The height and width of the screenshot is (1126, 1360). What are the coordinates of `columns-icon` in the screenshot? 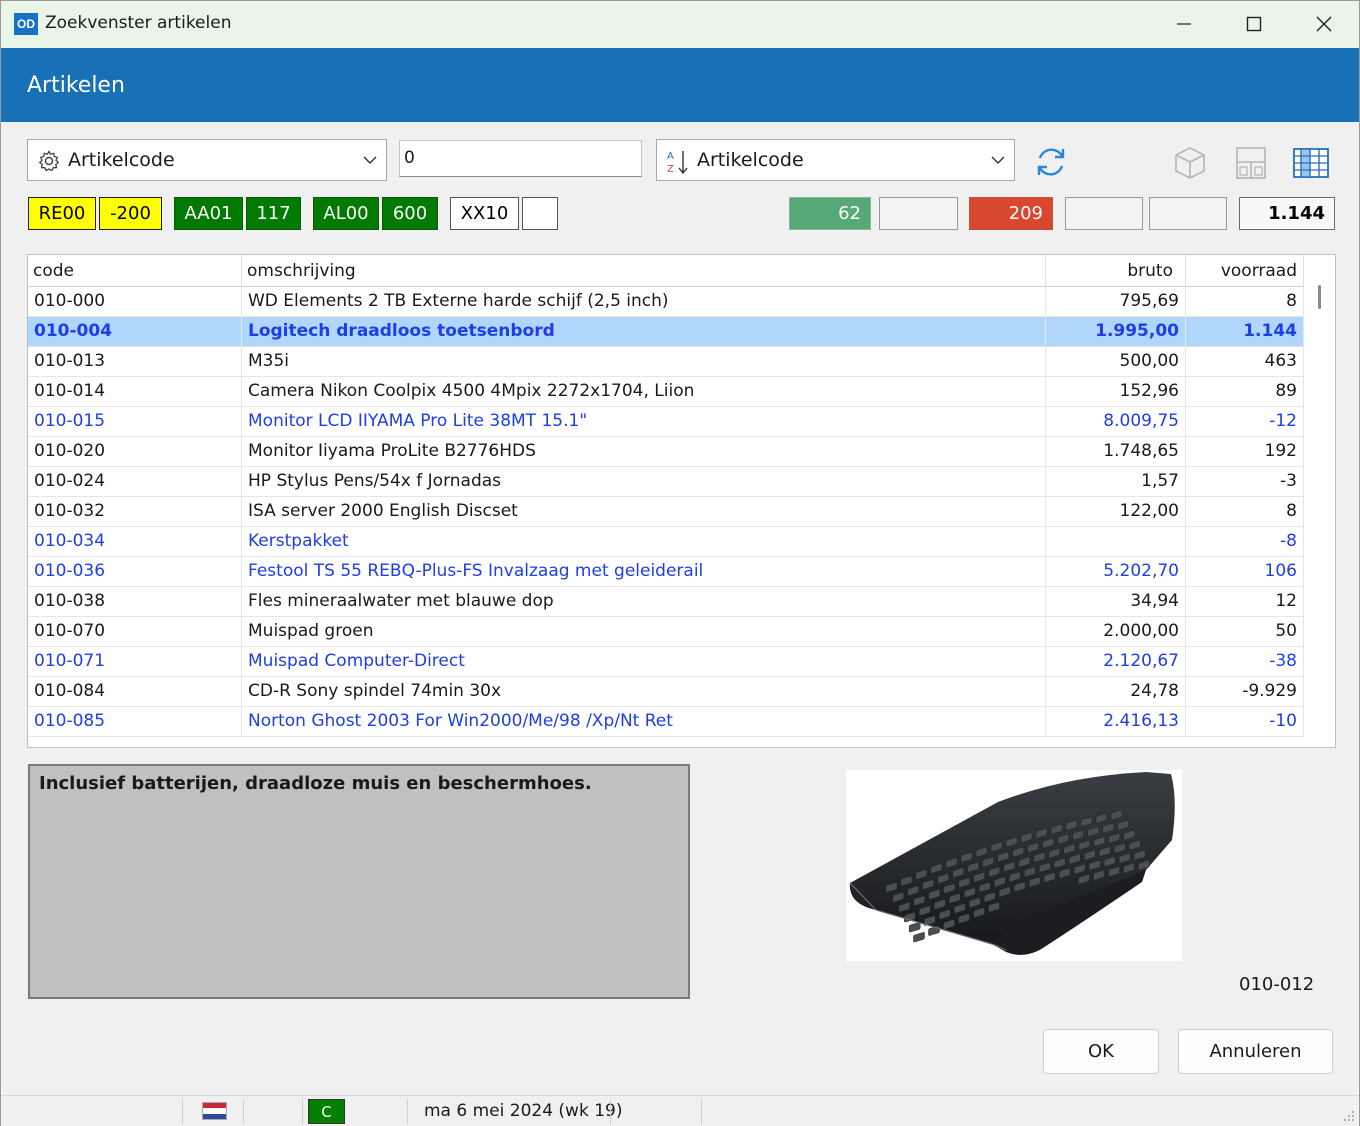 It's located at (1311, 163).